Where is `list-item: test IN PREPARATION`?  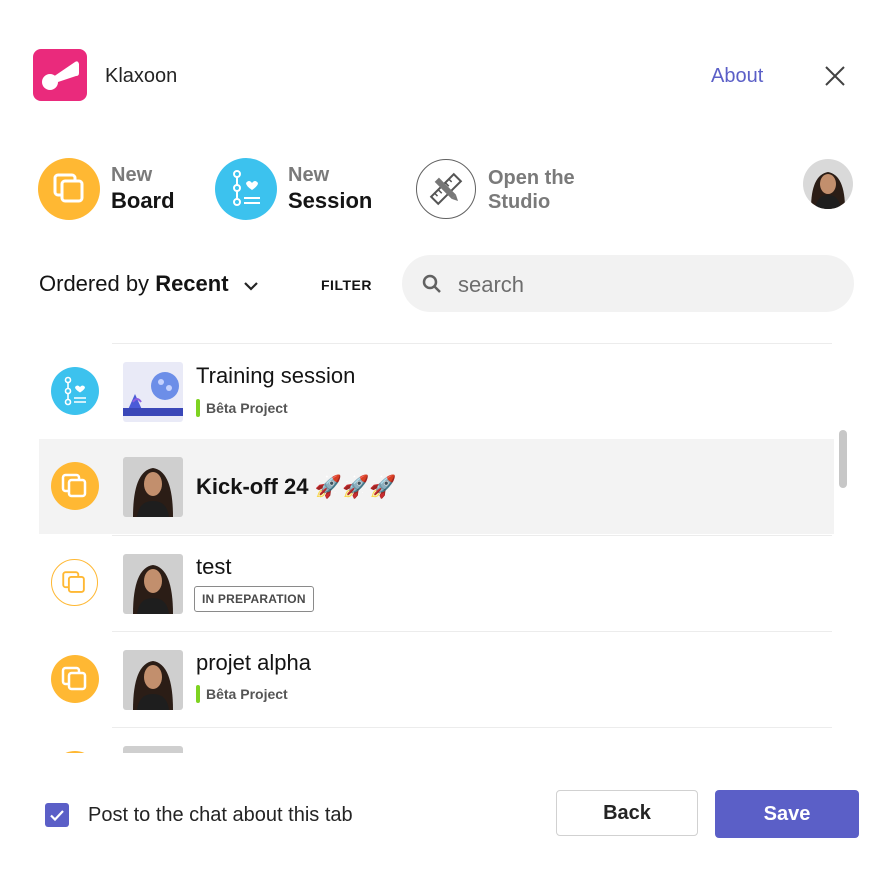 list-item: test IN PREPARATION is located at coordinates (436, 583).